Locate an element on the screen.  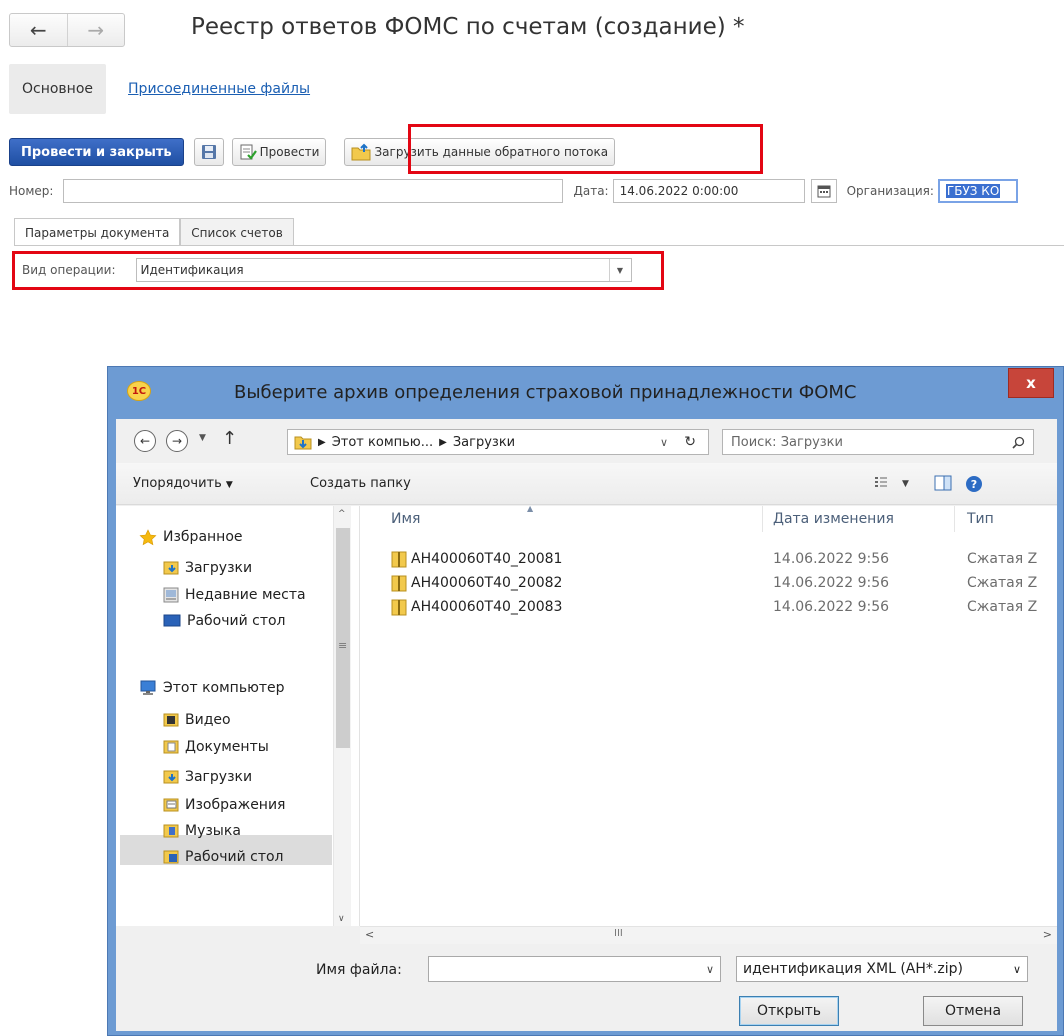
section-main: Основное is located at coordinates (58, 89).